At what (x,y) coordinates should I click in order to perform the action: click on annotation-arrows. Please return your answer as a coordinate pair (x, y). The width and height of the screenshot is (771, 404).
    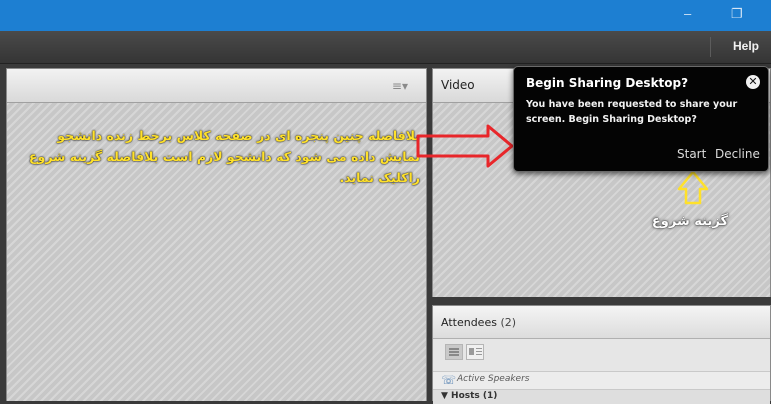
    Looking at the image, I should click on (562, 164).